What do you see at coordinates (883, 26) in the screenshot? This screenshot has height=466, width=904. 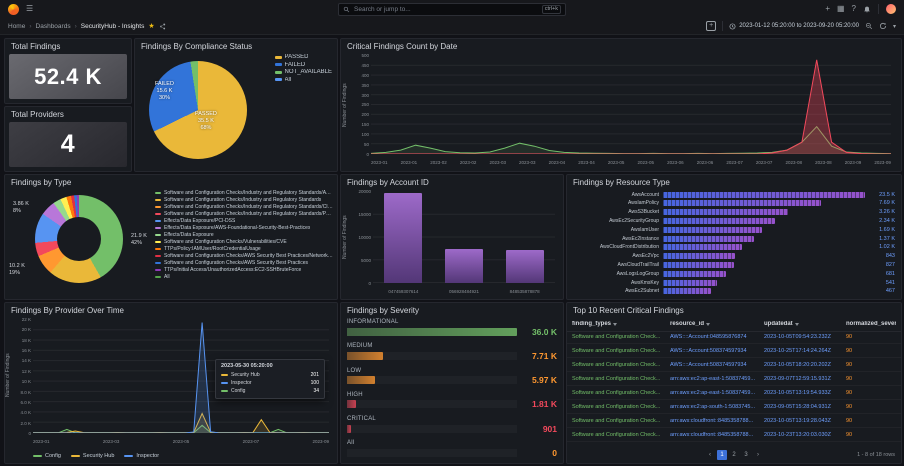 I see `refresh-icon` at bounding box center [883, 26].